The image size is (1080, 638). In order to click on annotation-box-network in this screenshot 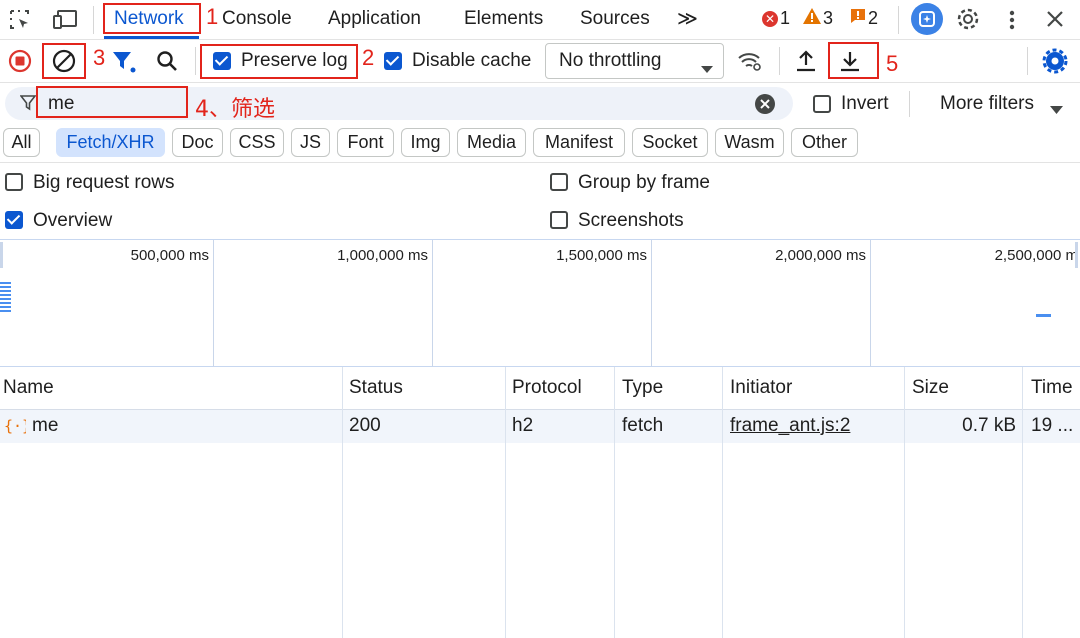, I will do `click(152, 18)`.